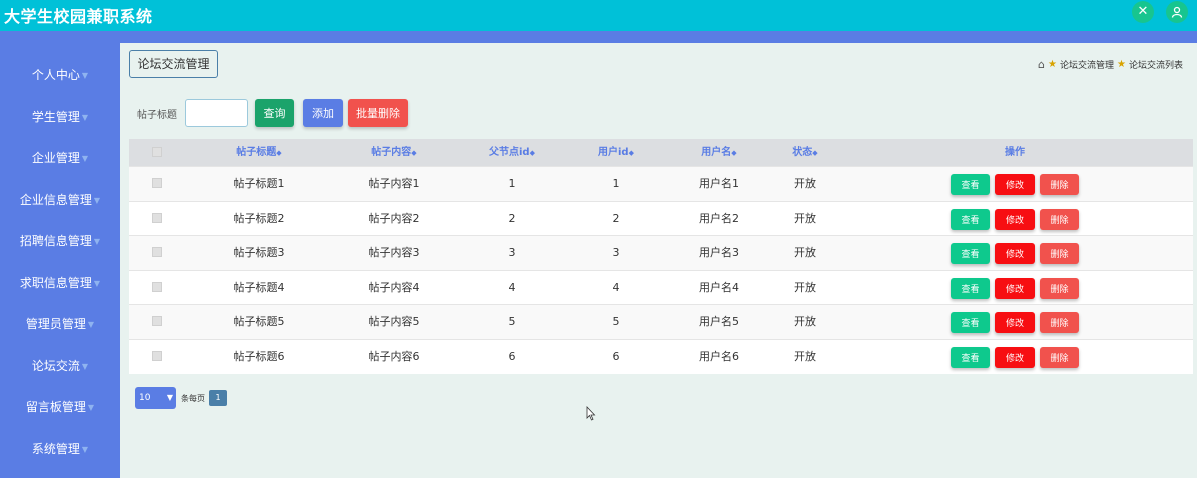 The width and height of the screenshot is (1197, 478). I want to click on breadcrumb-item: 论坛交流列表, so click(1155, 66).